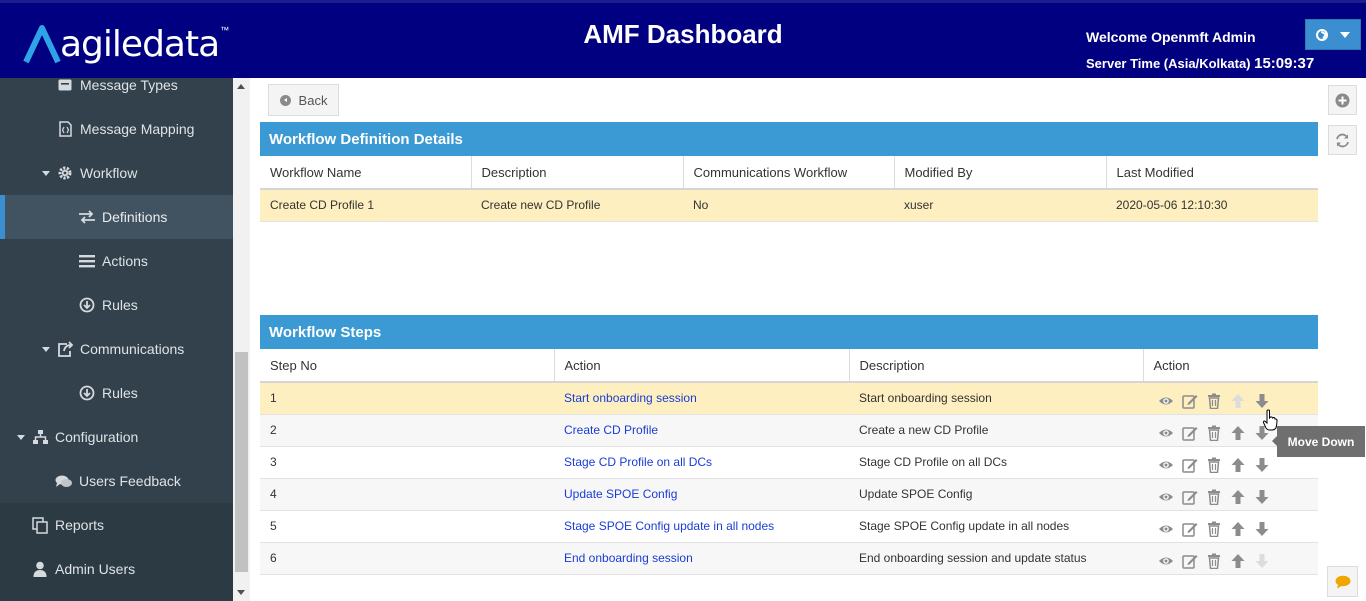 This screenshot has width=1366, height=601. Describe the element at coordinates (1333, 34) in the screenshot. I see `user-menu-button` at that location.